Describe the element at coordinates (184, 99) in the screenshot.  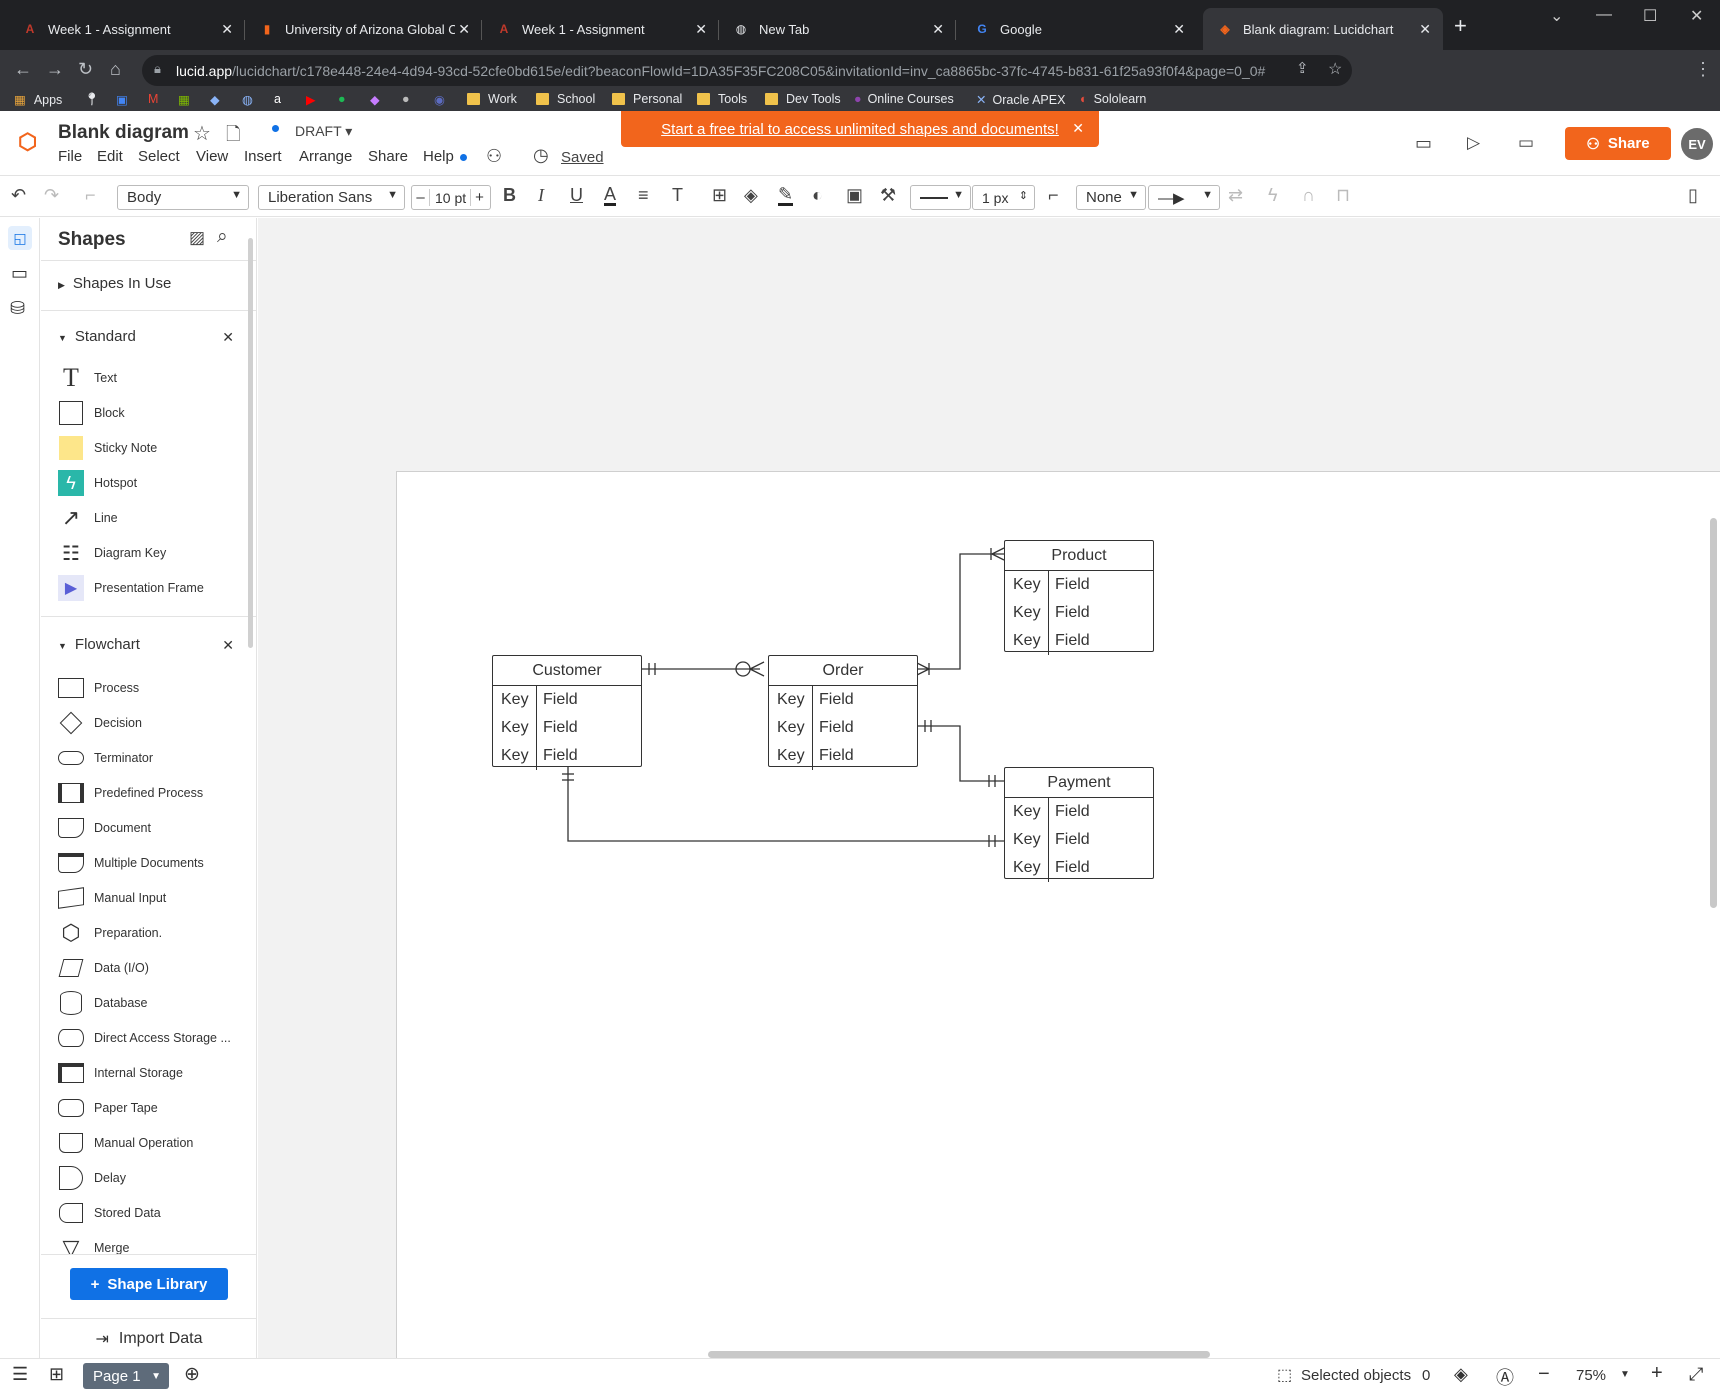
I see `windows-icon: ▦` at that location.